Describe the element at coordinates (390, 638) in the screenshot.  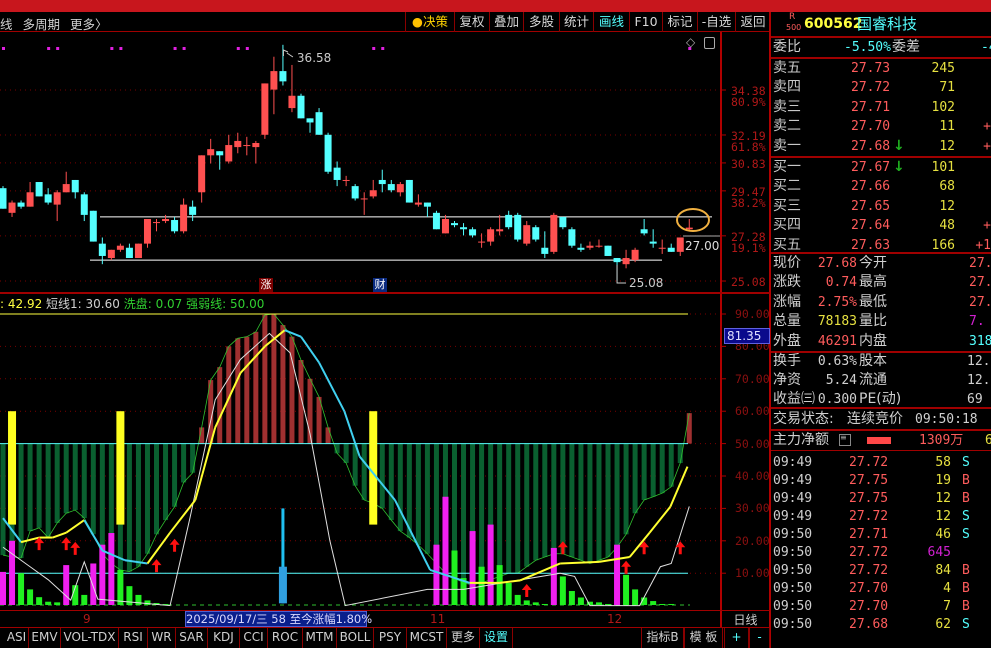
I see `tab-psy: PSY` at that location.